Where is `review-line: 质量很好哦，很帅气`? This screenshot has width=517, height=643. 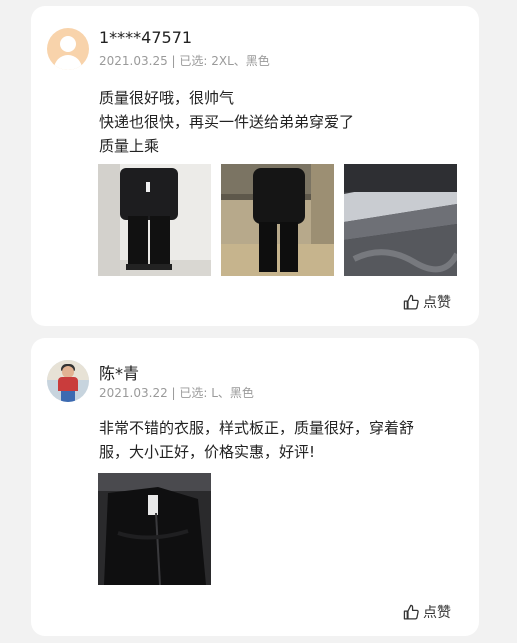
review-line: 质量很好哦，很帅气 is located at coordinates (167, 98).